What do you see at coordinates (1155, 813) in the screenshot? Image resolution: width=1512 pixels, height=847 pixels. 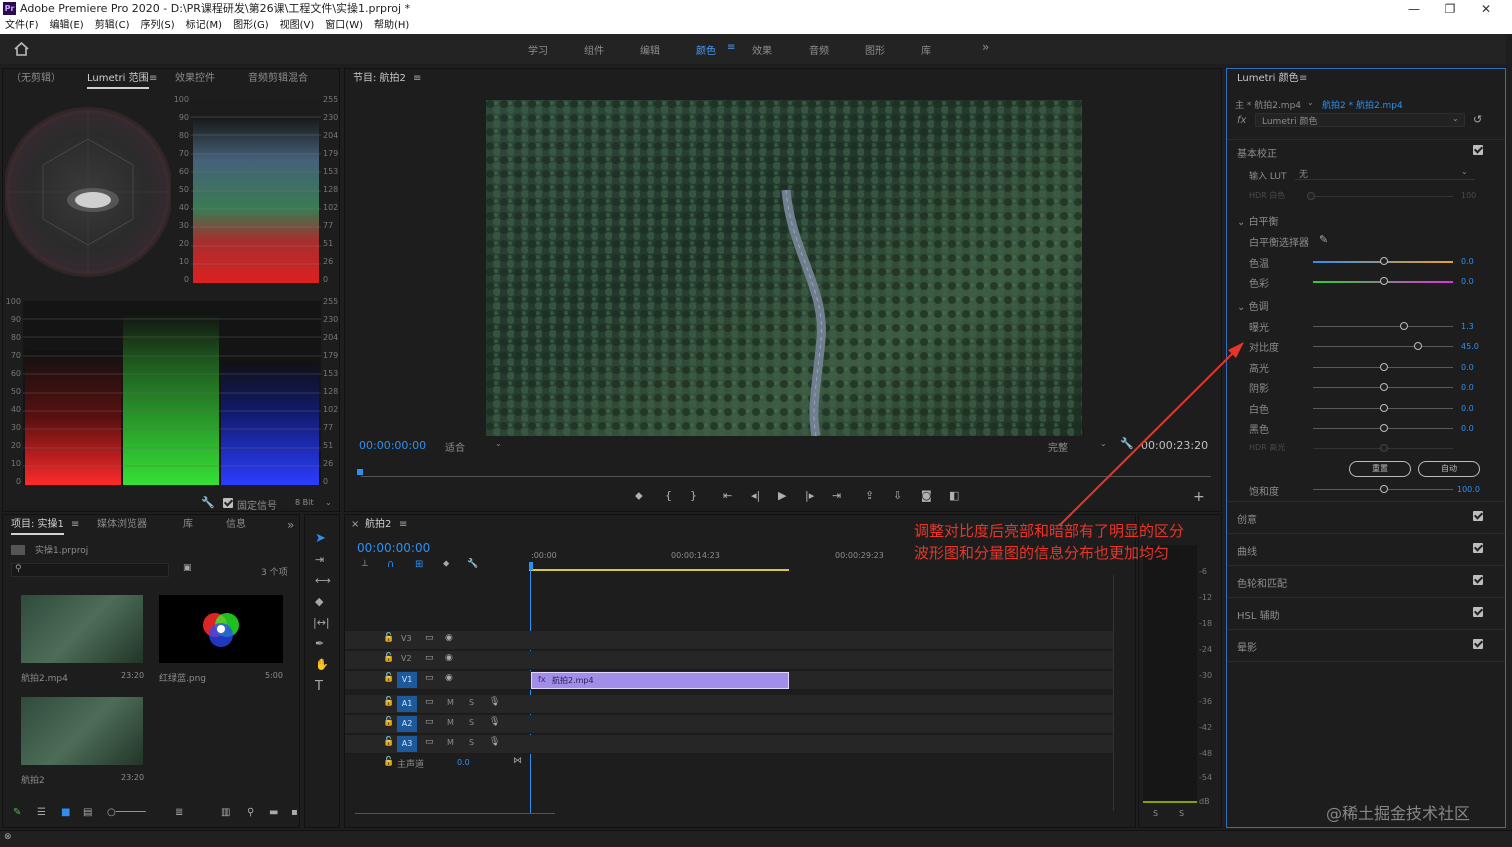 I see `solo-left-button: S` at bounding box center [1155, 813].